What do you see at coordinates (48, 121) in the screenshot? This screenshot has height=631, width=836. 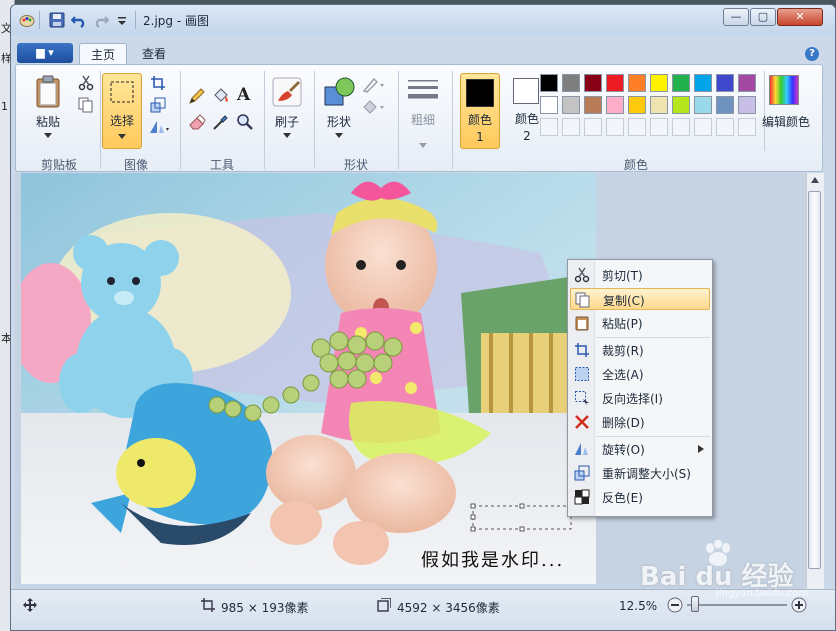 I see `paste-button: 粘贴` at bounding box center [48, 121].